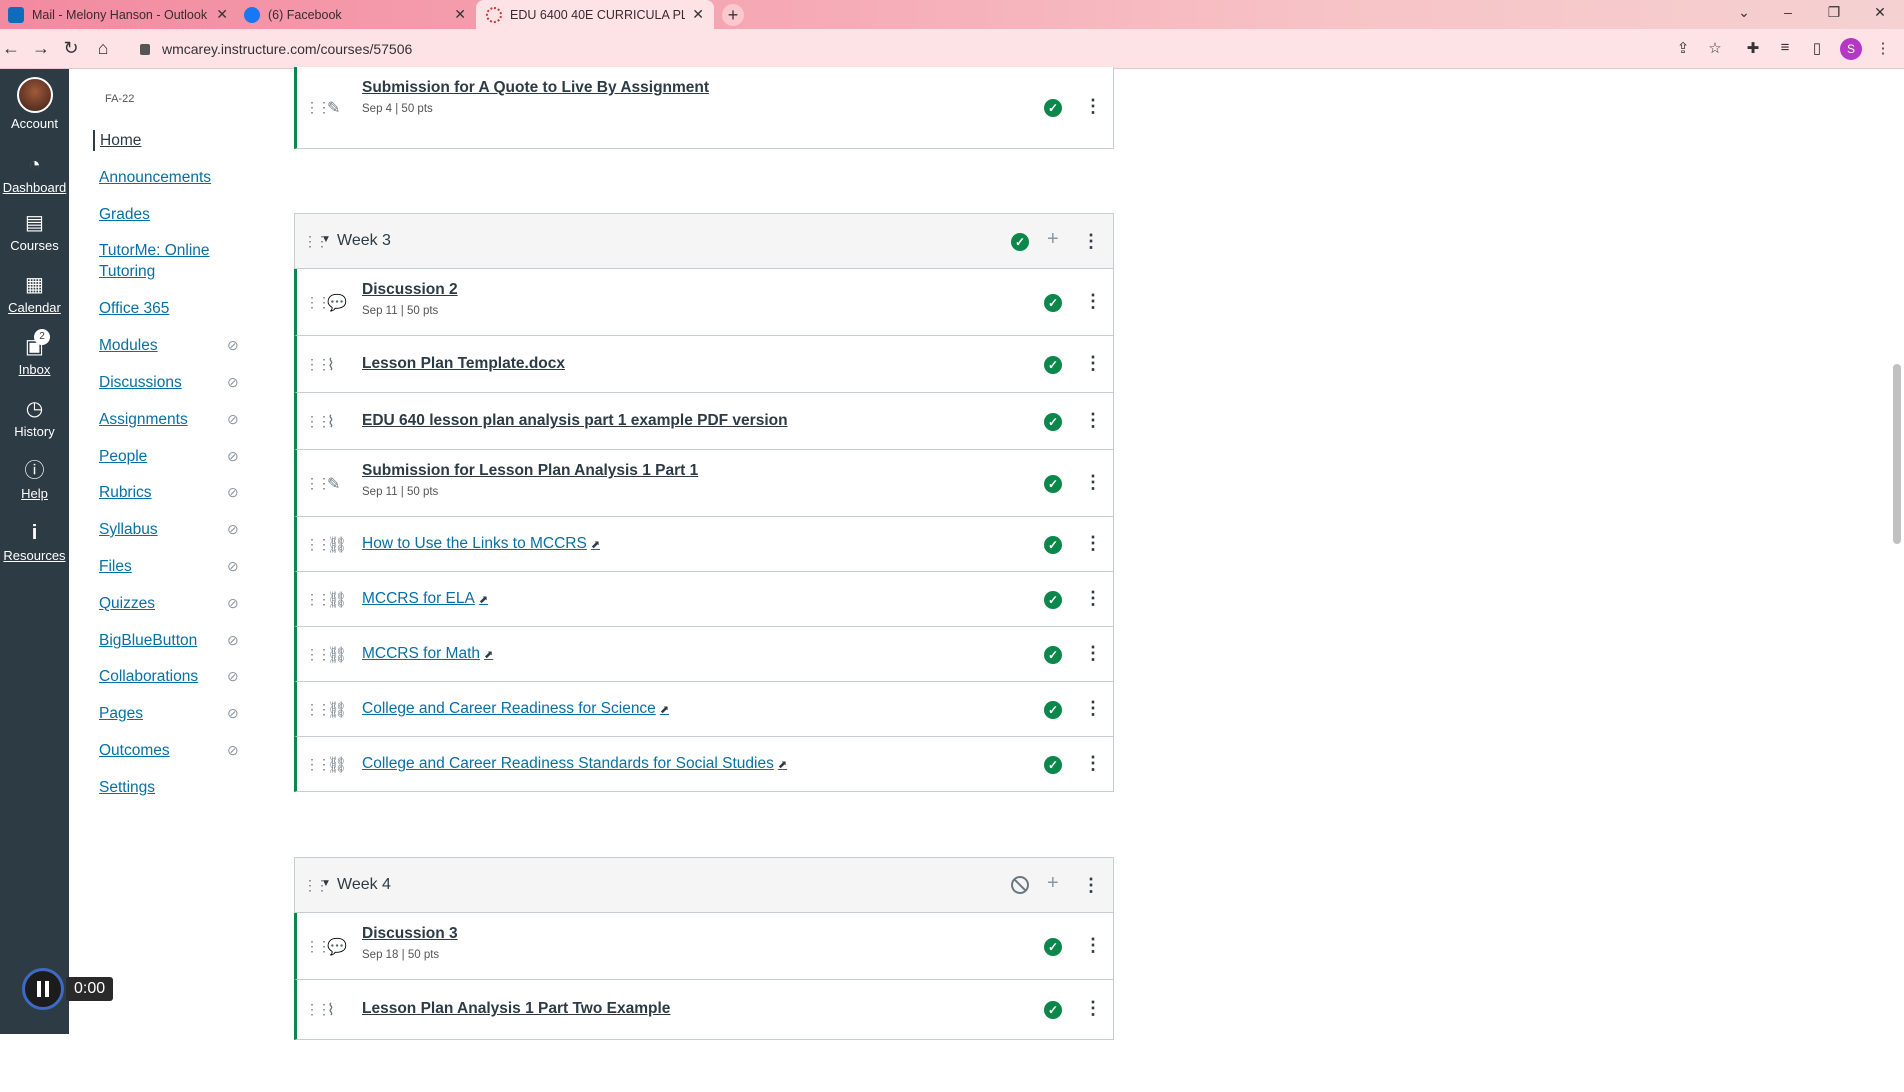 This screenshot has width=1904, height=1092. What do you see at coordinates (164, 713) in the screenshot?
I see `course-nav-item: Pages` at bounding box center [164, 713].